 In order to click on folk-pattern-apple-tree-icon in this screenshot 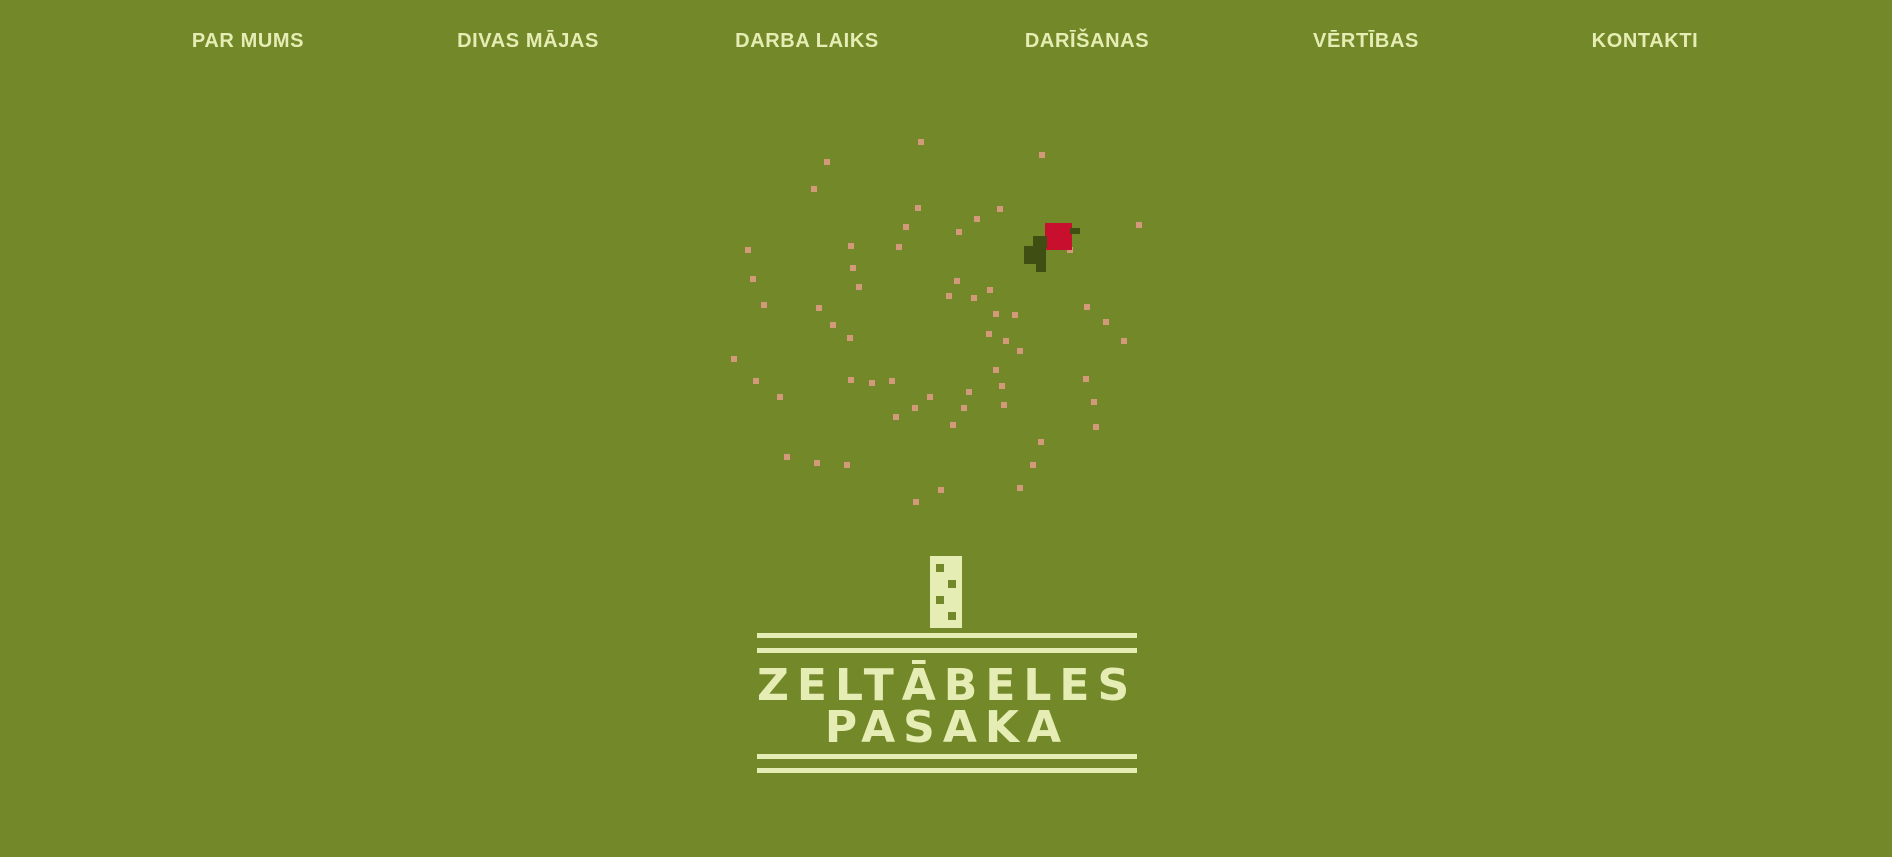, I will do `click(936, 383)`.